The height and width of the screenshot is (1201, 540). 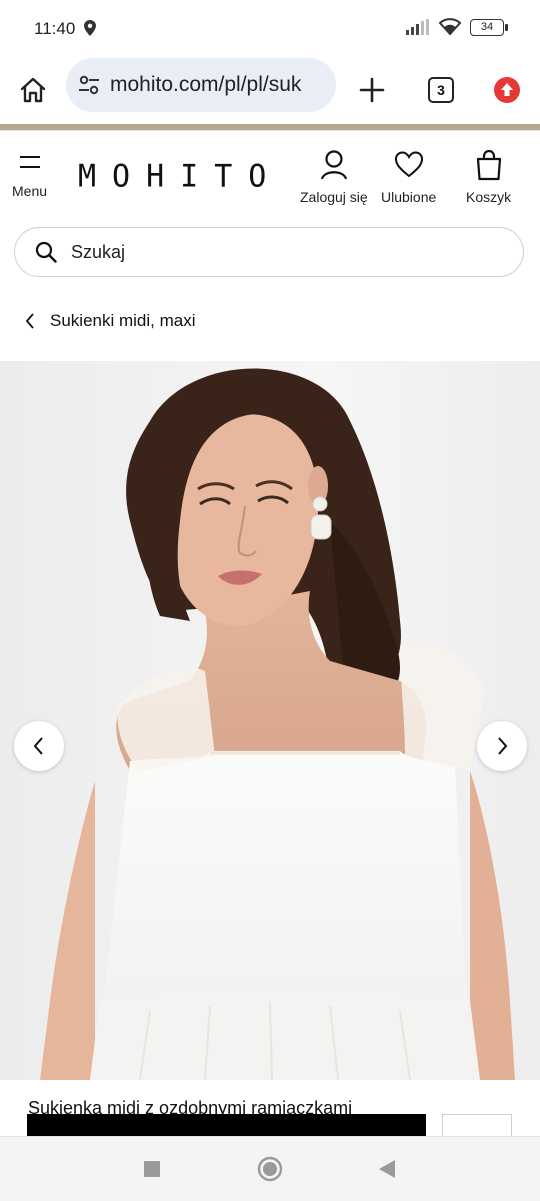 I want to click on location-icon, so click(x=90, y=28).